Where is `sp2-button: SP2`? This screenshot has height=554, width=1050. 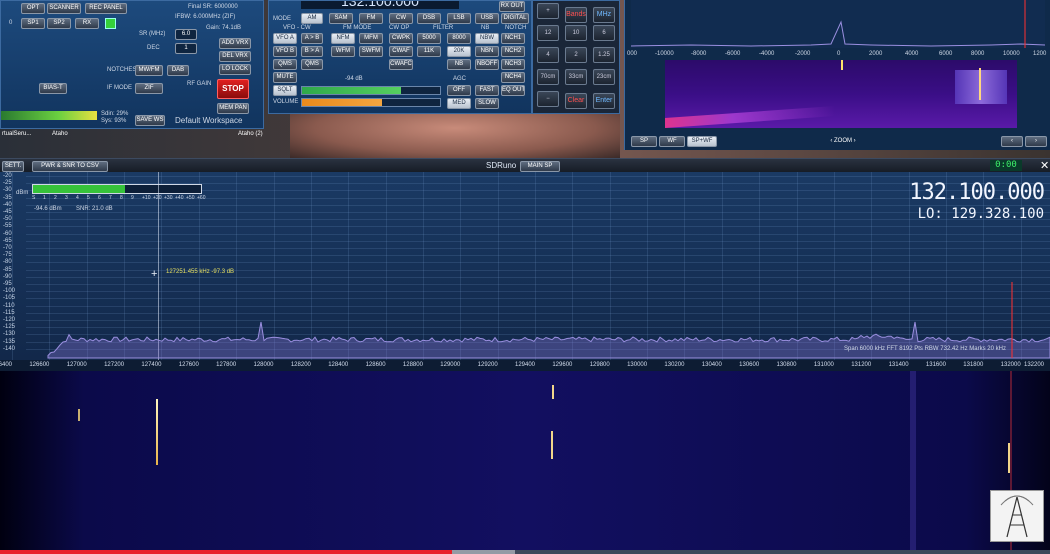 sp2-button: SP2 is located at coordinates (59, 23).